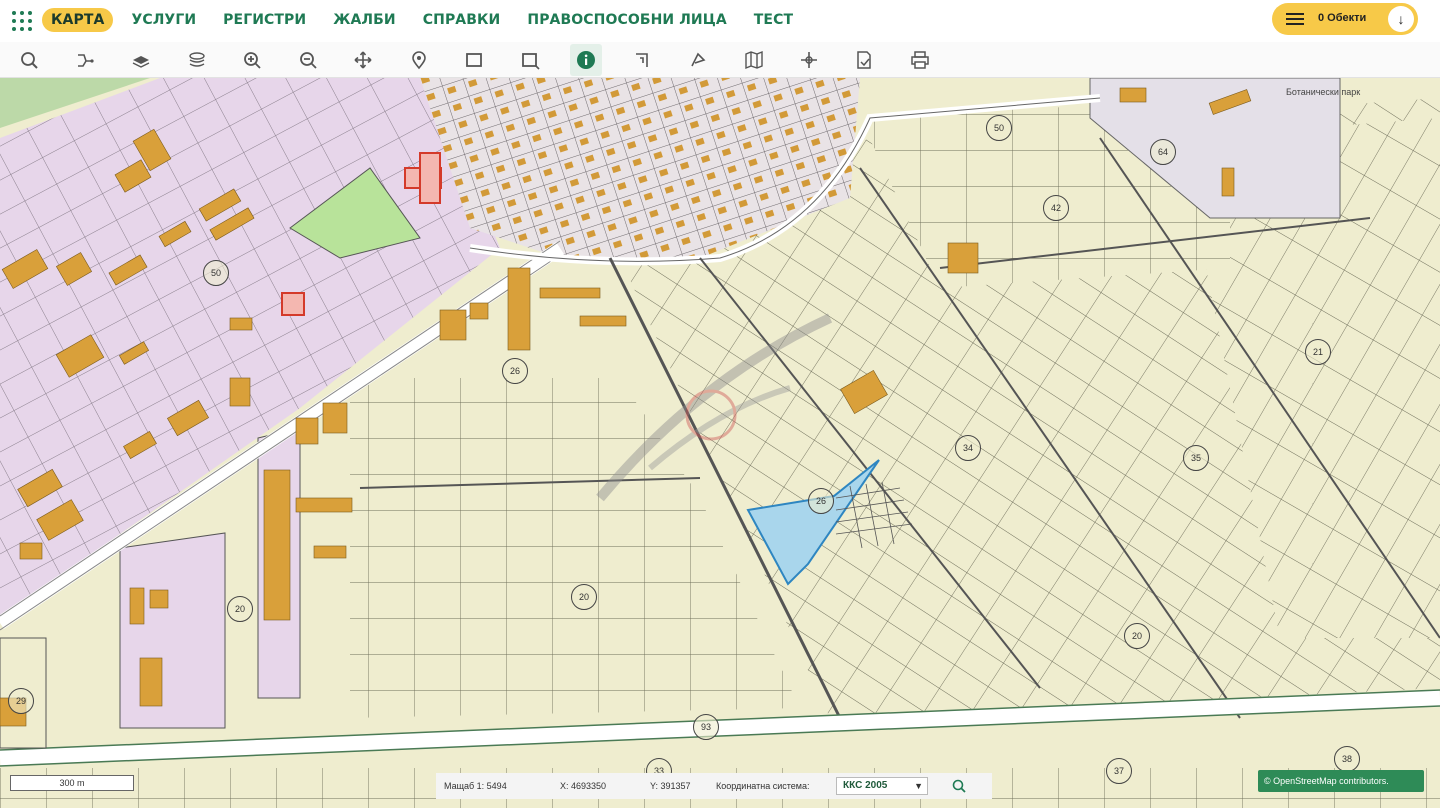 The width and height of the screenshot is (1440, 808). What do you see at coordinates (720, 60) in the screenshot?
I see `map-toolbar` at bounding box center [720, 60].